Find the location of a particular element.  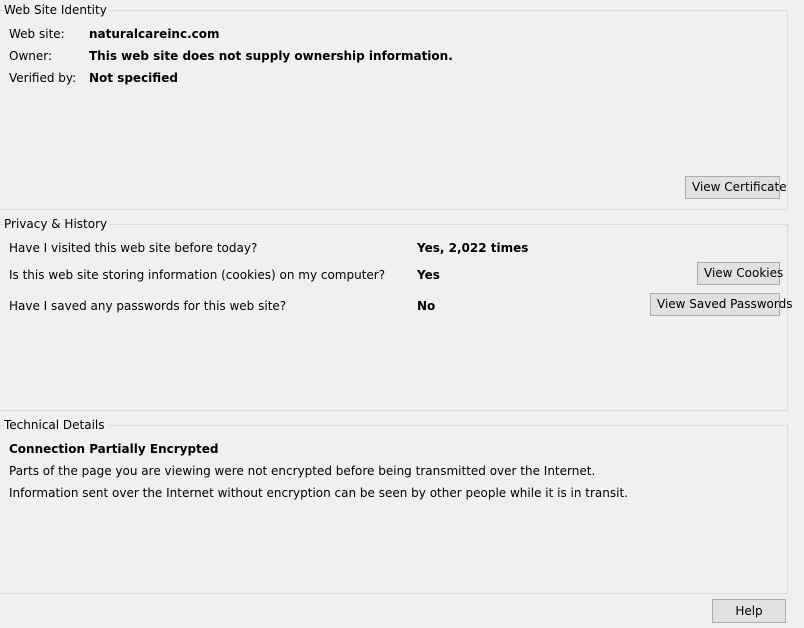

visited-answer: Yes, 2,022 times is located at coordinates (473, 248).